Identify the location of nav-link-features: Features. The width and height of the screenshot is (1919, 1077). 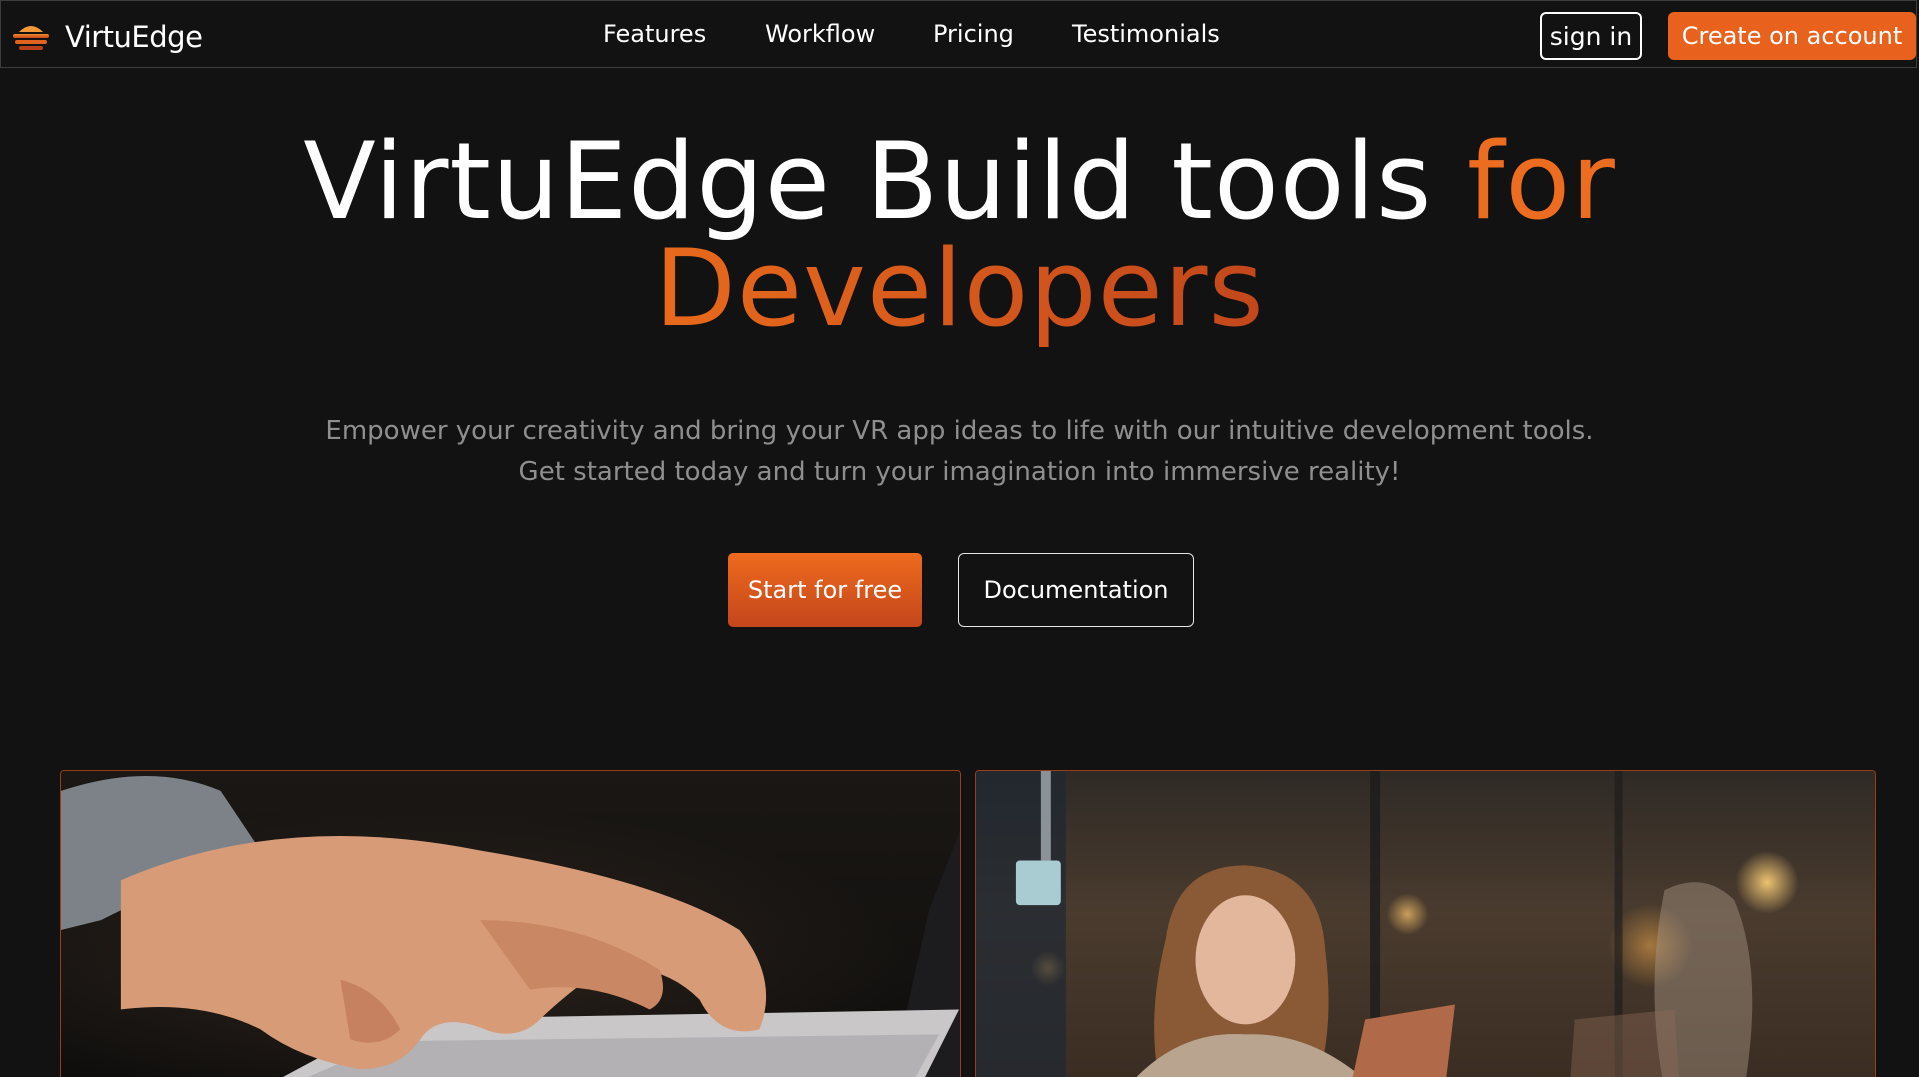
(654, 34).